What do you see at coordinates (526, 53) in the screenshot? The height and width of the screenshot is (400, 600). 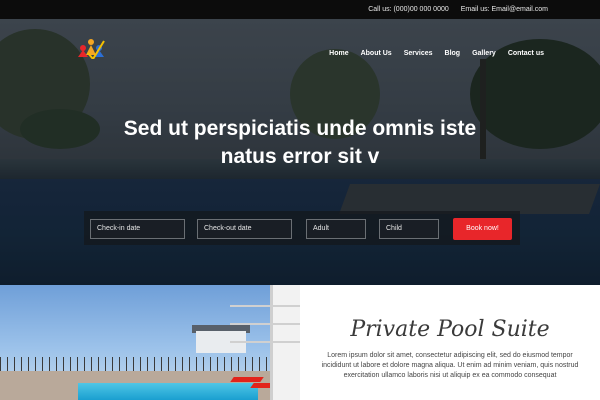 I see `nav-contact-us: Contact us` at bounding box center [526, 53].